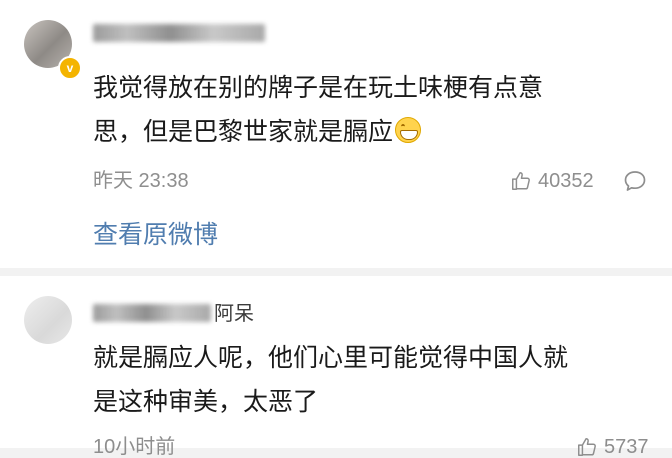 The width and height of the screenshot is (672, 458). What do you see at coordinates (243, 131) in the screenshot?
I see `comment-text-line: 思，但是巴黎世家就是膈应` at bounding box center [243, 131].